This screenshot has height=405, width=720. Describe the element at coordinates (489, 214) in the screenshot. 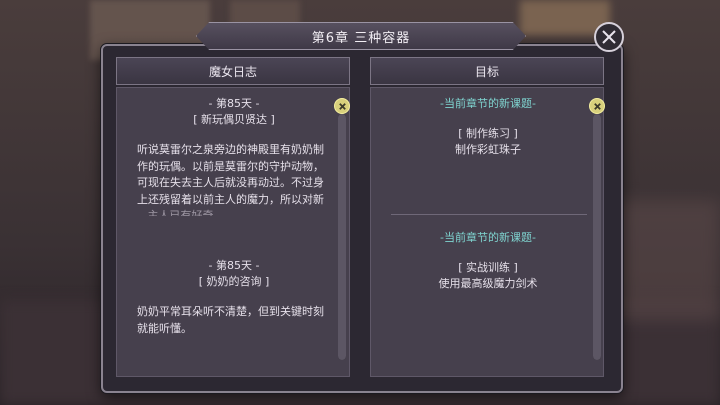

I see `goal-divider` at that location.